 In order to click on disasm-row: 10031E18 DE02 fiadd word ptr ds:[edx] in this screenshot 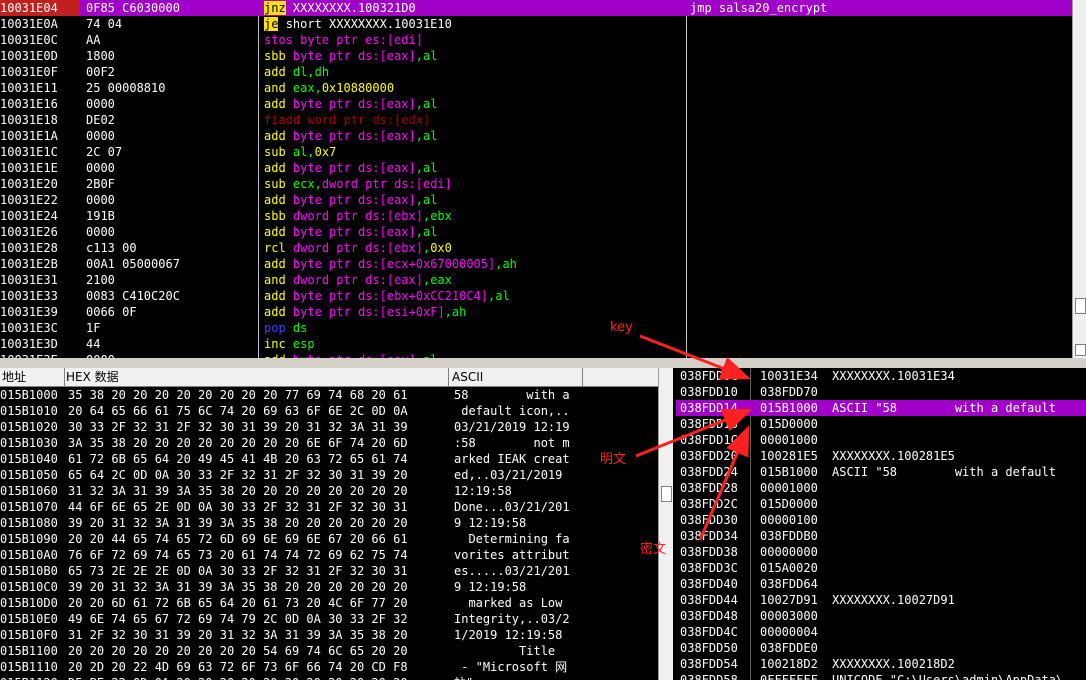, I will do `click(536, 120)`.